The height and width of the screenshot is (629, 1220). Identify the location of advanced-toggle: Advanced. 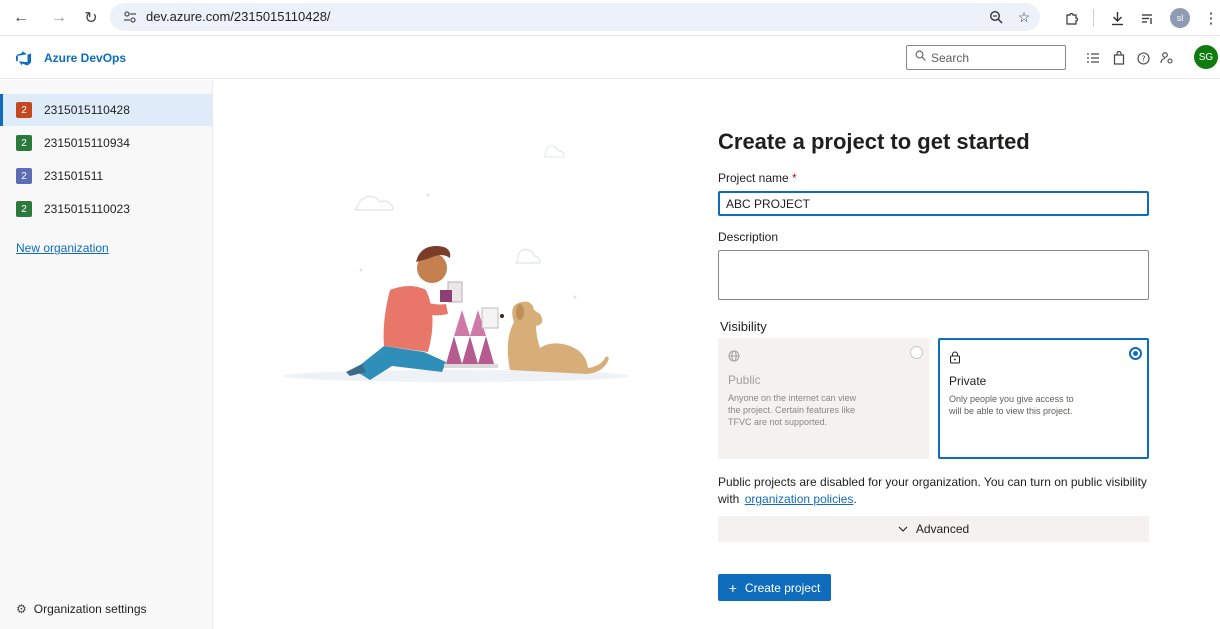
(933, 529).